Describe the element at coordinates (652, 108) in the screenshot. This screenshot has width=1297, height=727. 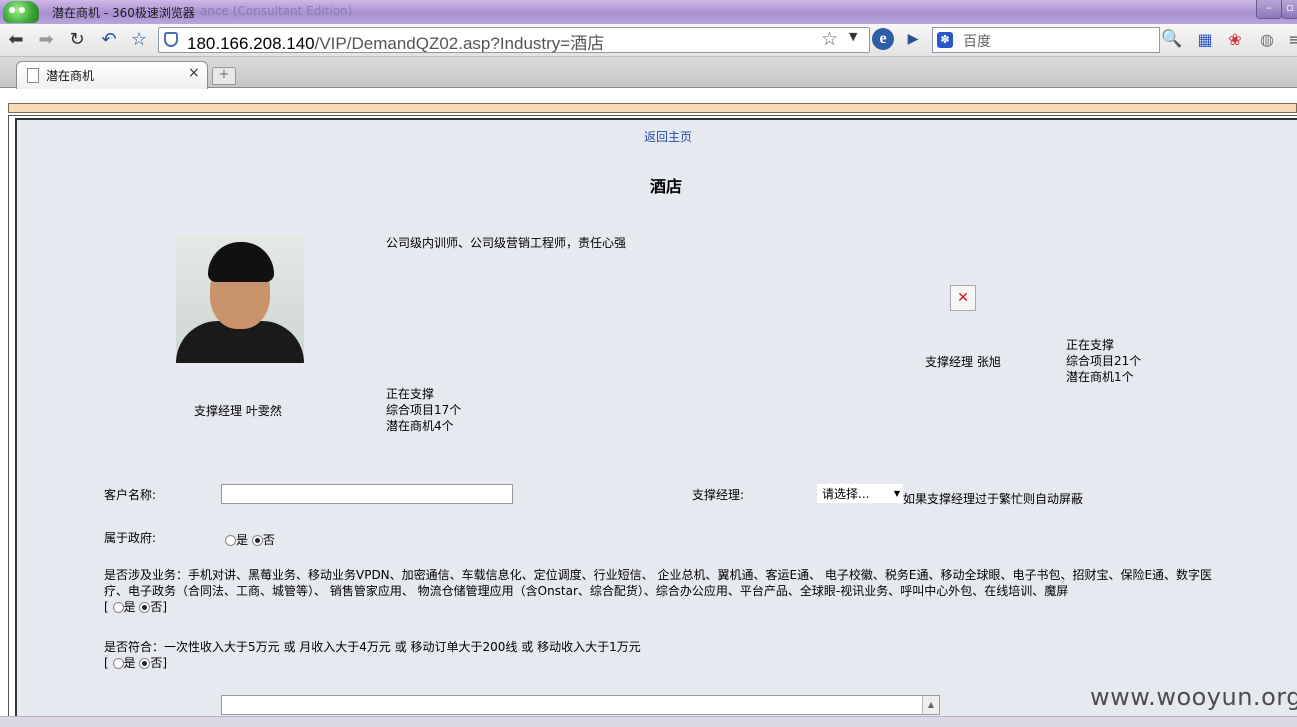
I see `page-header-band` at that location.